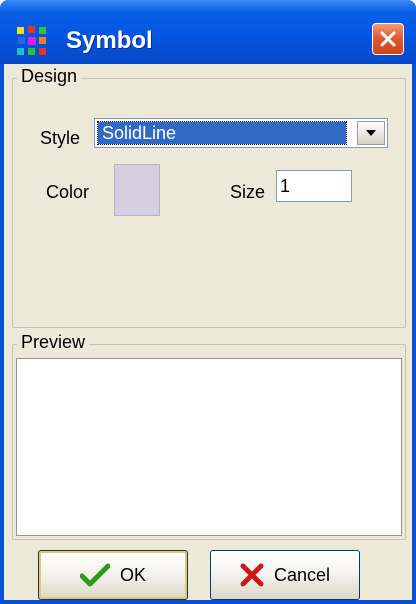 The width and height of the screenshot is (416, 604). What do you see at coordinates (94, 575) in the screenshot?
I see `checkmark-icon` at bounding box center [94, 575].